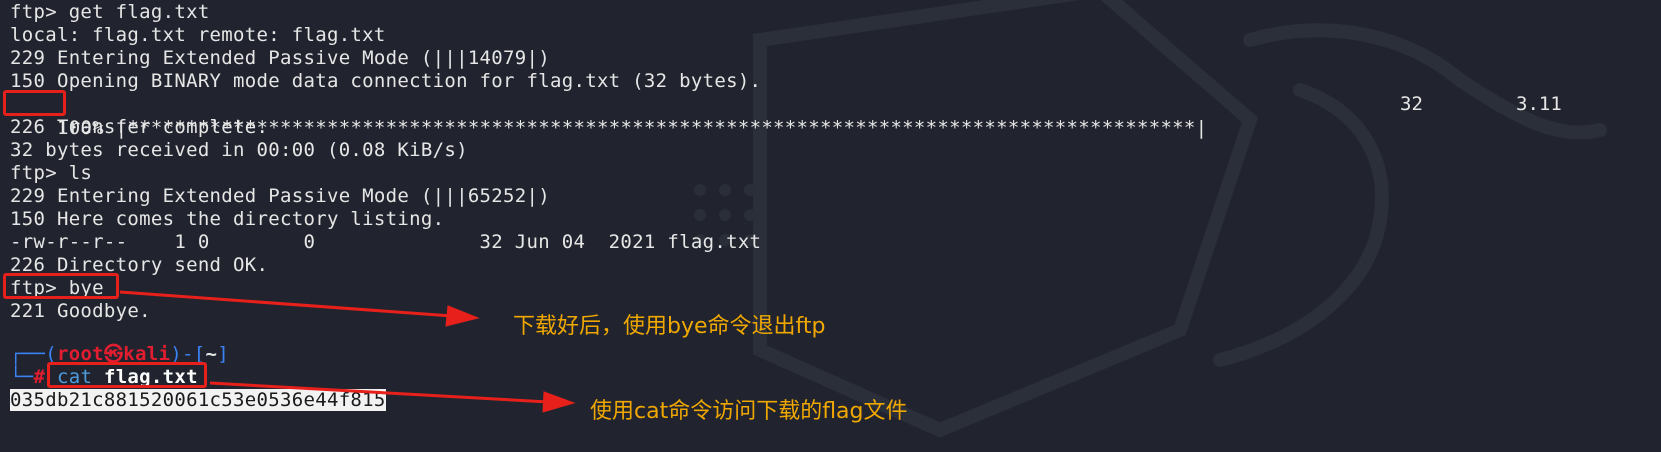  I want to click on flag-output-line: 035db21c881520061c53e0536e44f815, so click(198, 400).